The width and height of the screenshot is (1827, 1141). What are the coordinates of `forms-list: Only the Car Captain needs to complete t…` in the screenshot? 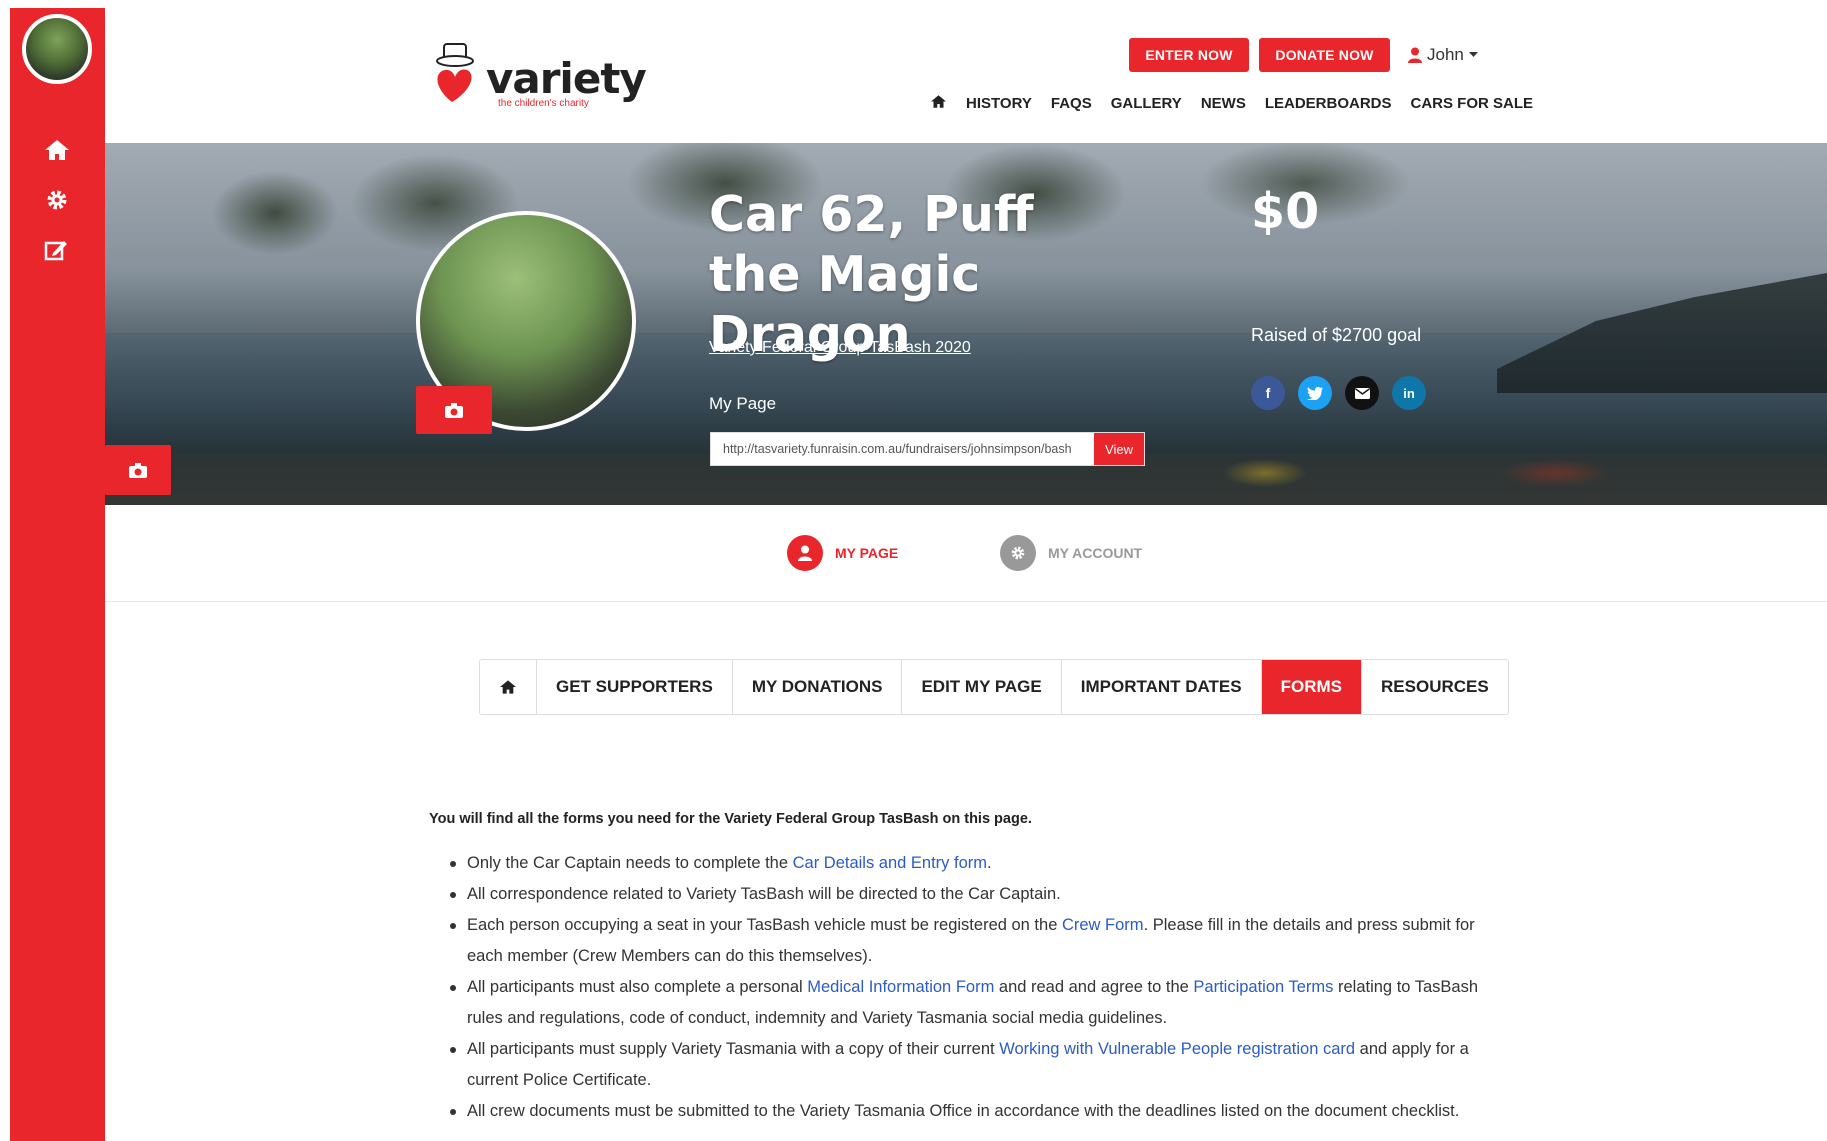 It's located at (978, 987).